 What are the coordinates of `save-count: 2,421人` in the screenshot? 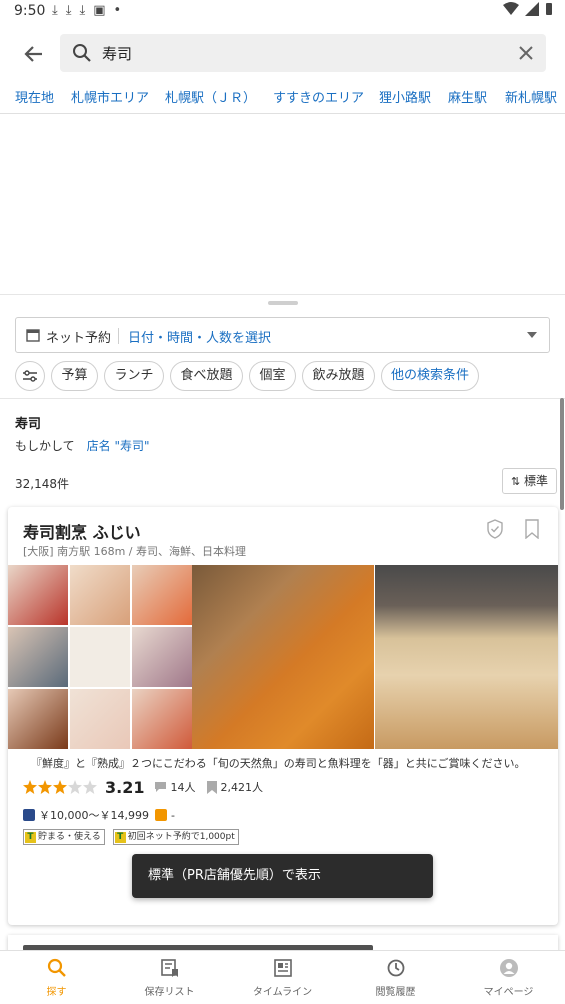 It's located at (235, 787).